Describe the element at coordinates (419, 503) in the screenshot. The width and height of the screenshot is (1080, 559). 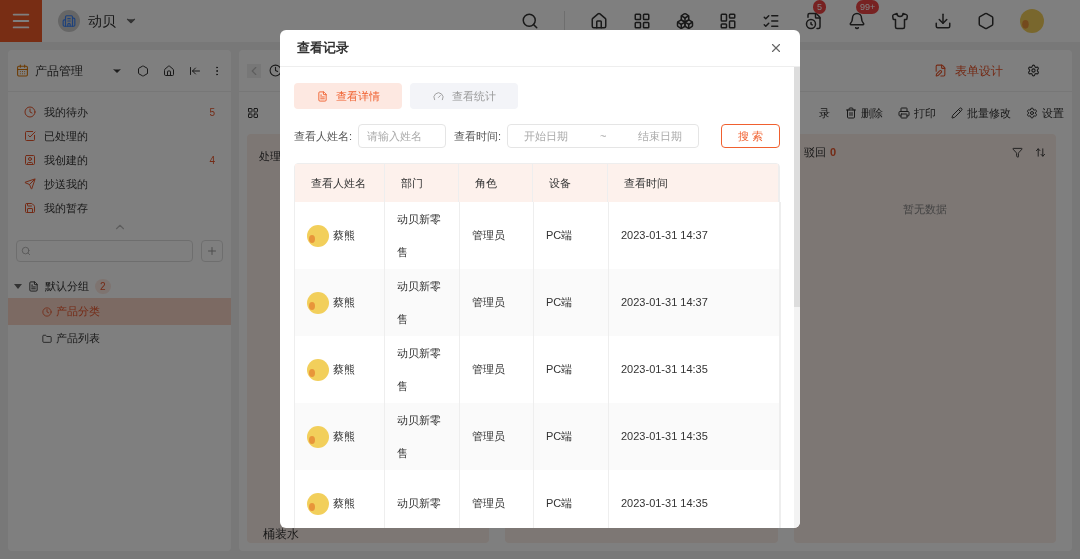
I see `table-cell-text: 动贝新零` at that location.